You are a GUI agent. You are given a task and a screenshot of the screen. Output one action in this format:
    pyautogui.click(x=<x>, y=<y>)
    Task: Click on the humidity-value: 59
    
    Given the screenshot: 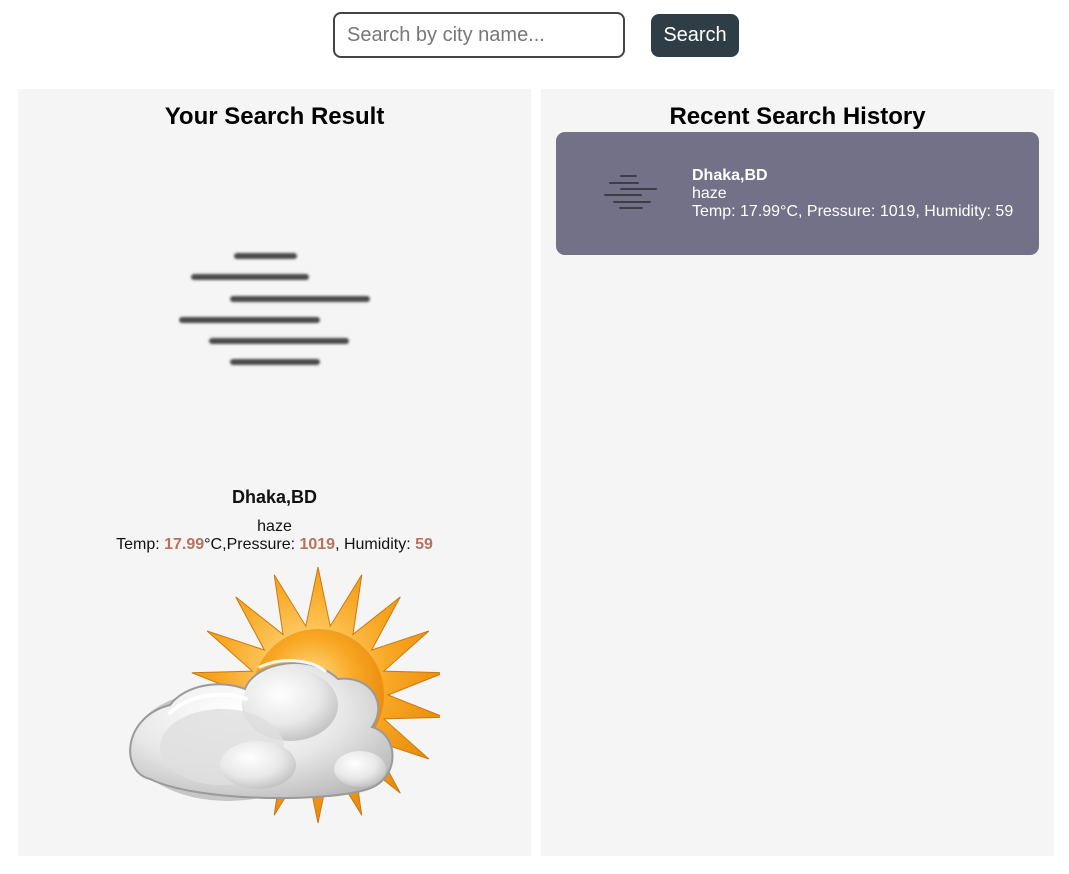 What is the action you would take?
    pyautogui.click(x=424, y=544)
    